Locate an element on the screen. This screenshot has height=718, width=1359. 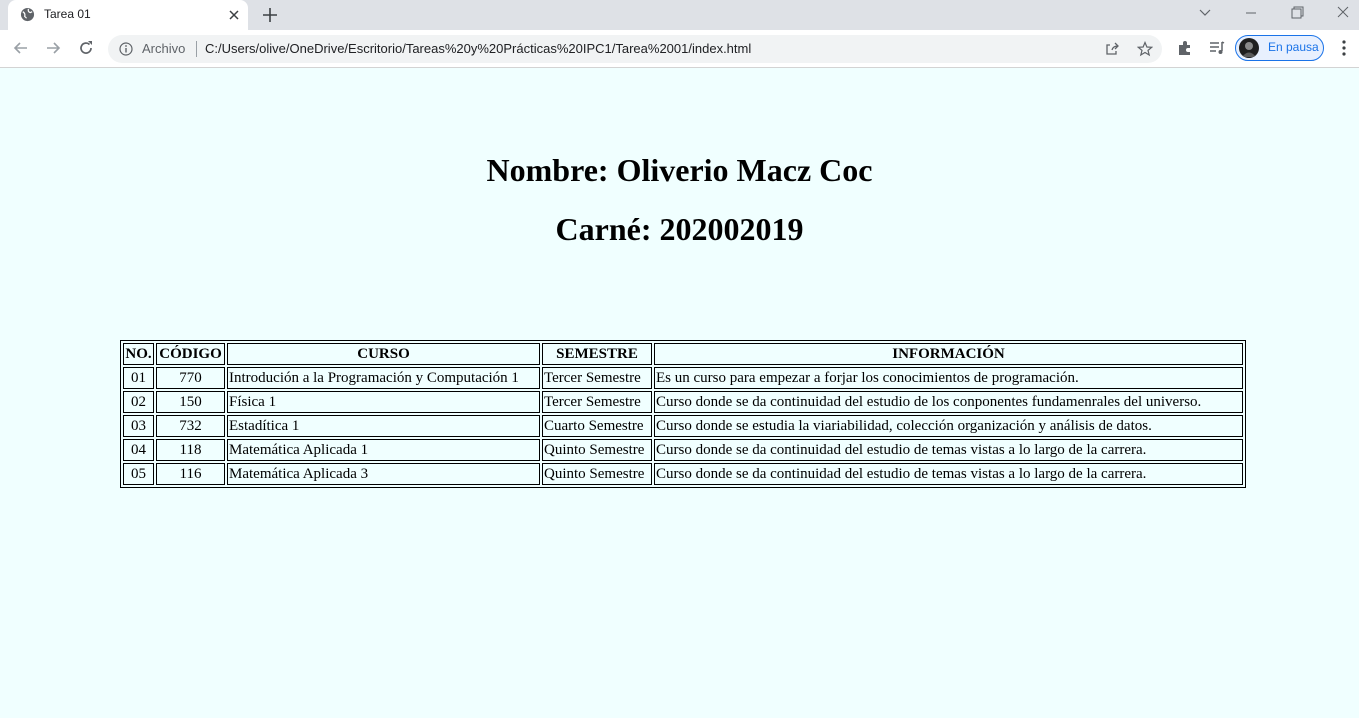
profile-button: En pausa is located at coordinates (1279, 48).